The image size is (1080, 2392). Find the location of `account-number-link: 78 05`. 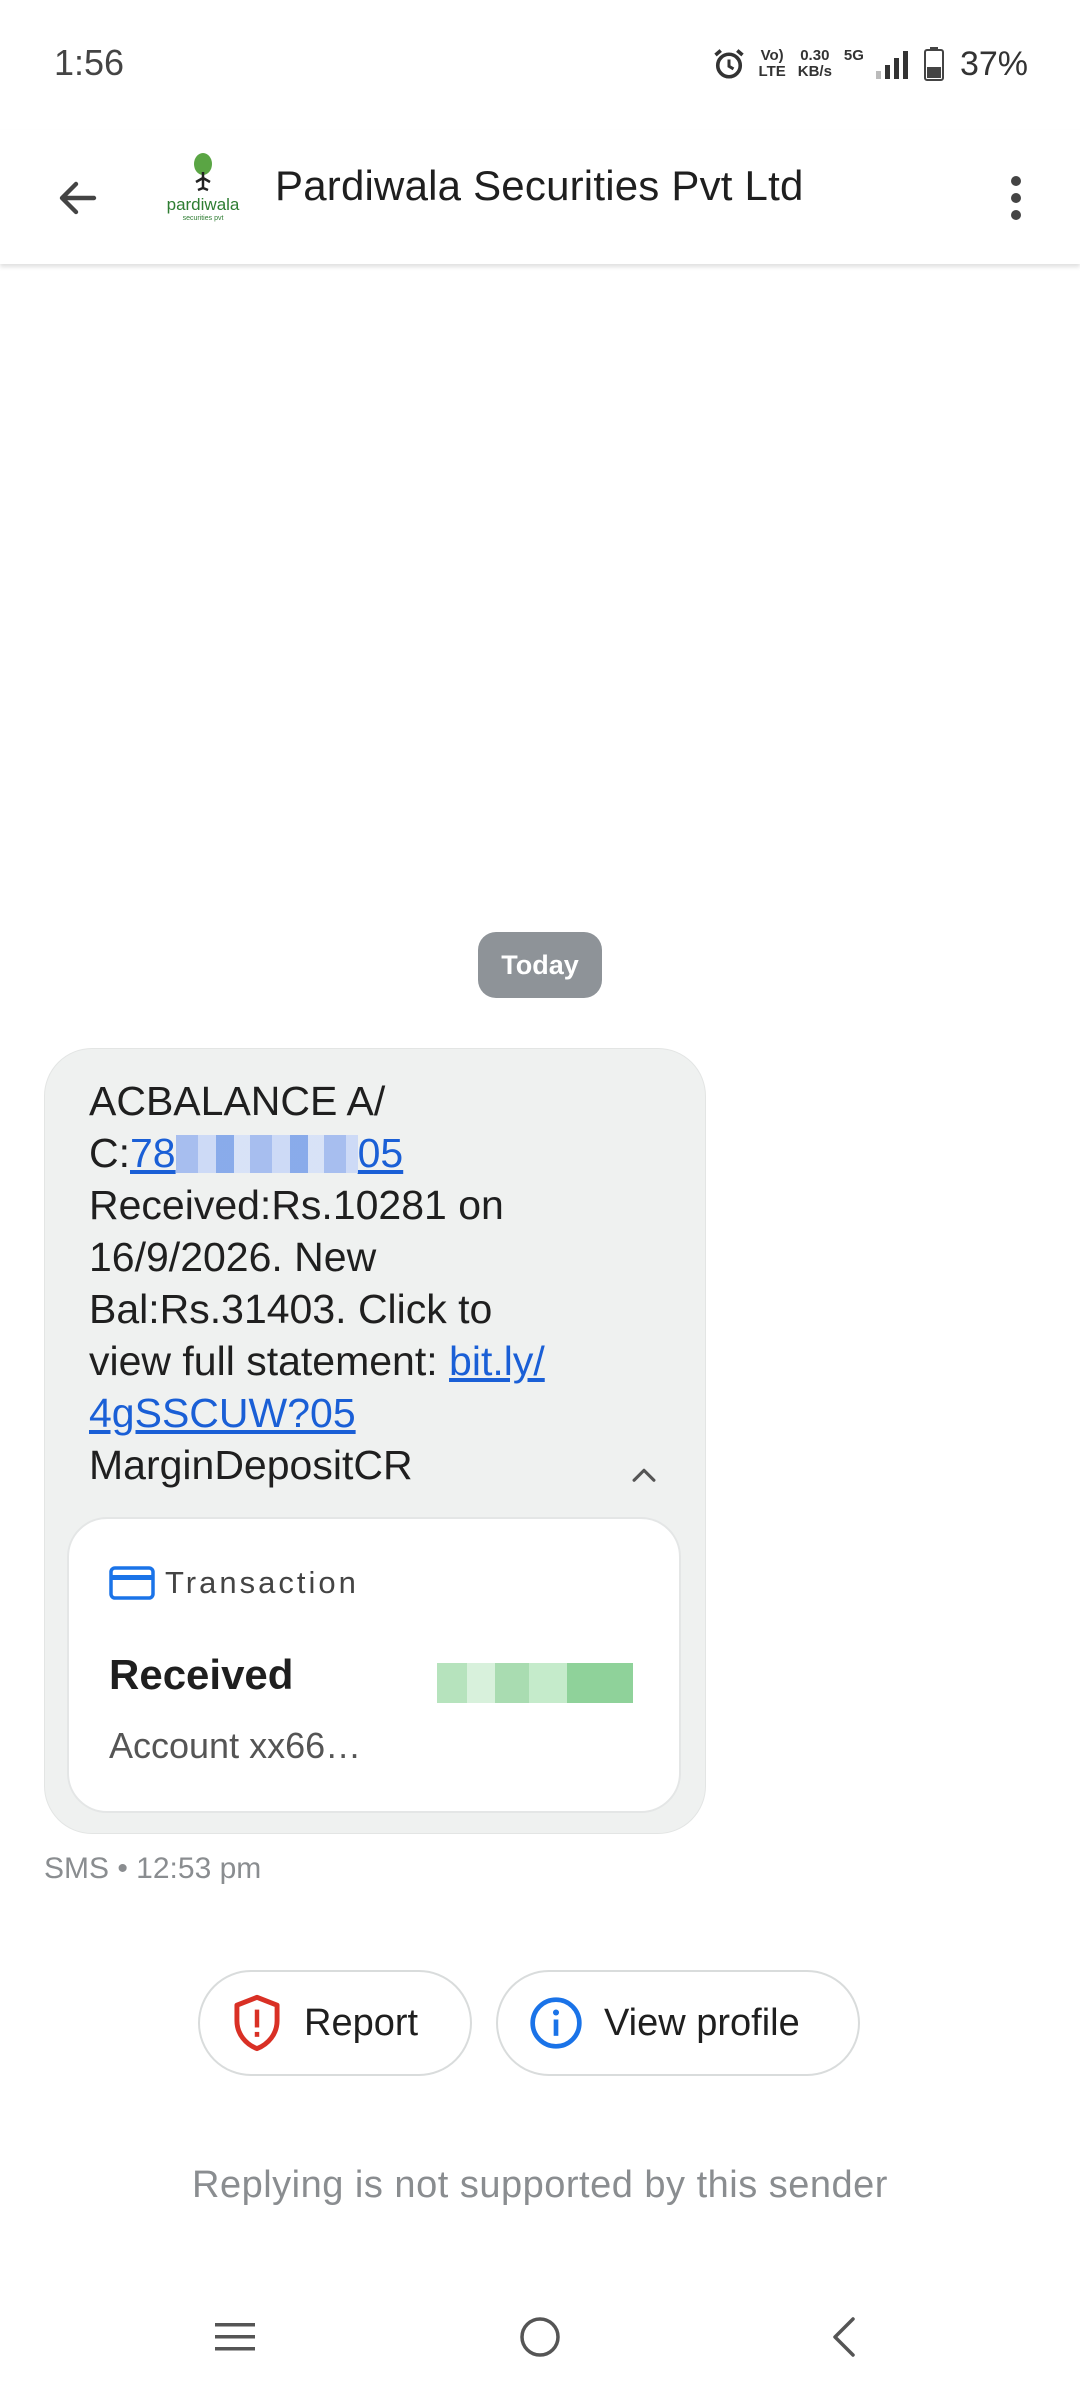

account-number-link: 78 05 is located at coordinates (266, 1153).